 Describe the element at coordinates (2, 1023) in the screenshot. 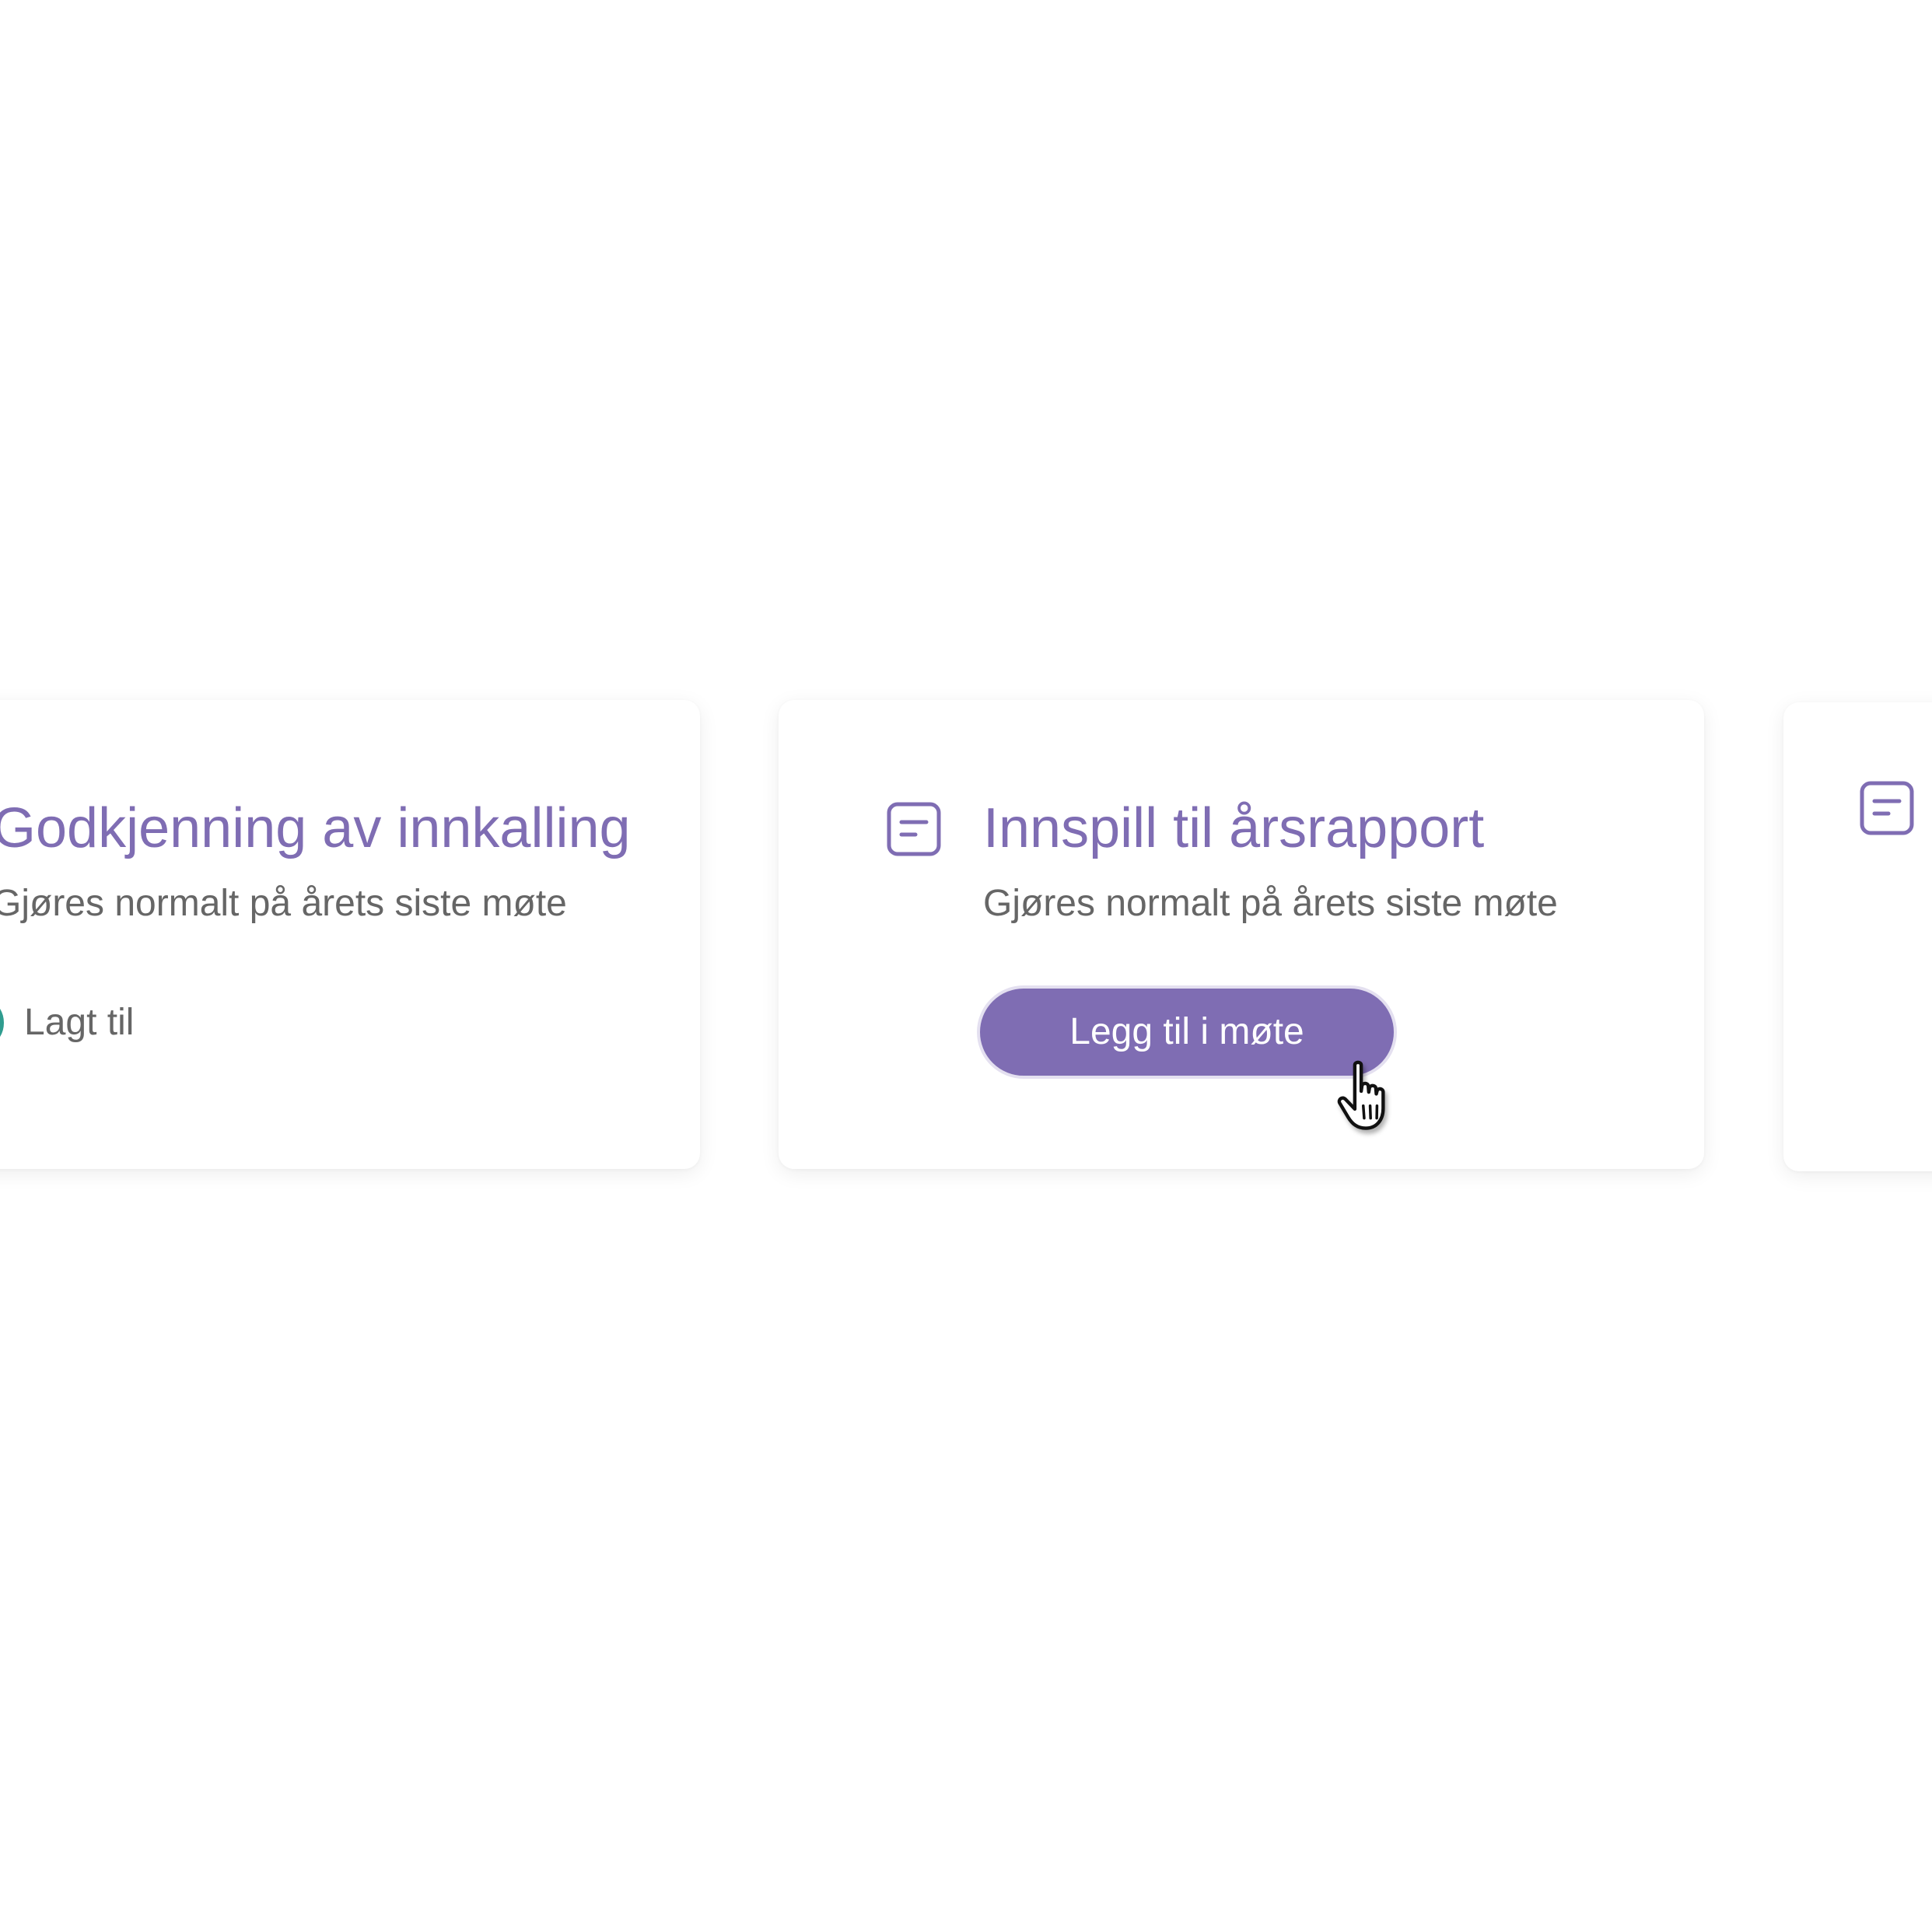

I see `check-circle-icon` at that location.